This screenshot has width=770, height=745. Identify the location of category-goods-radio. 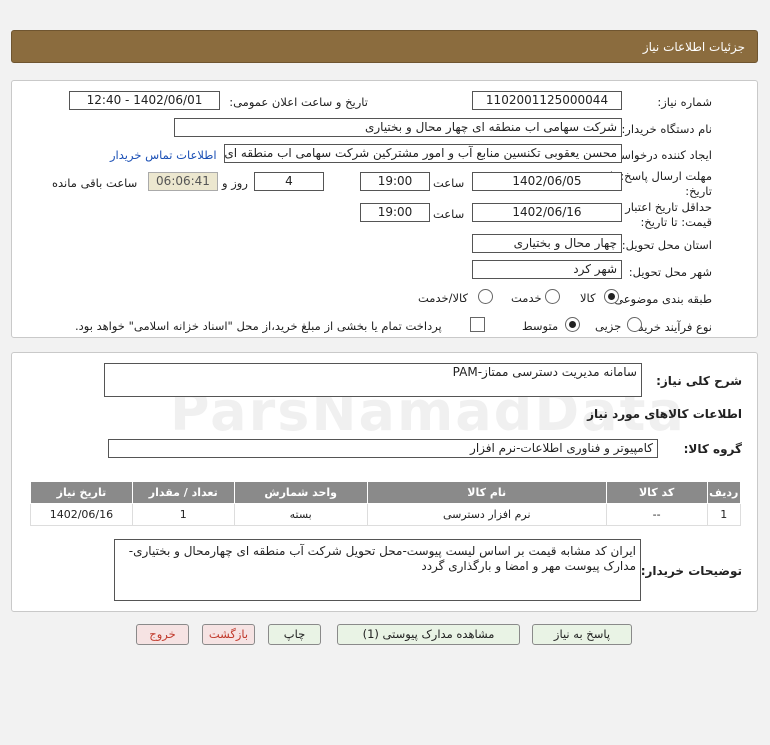
(611, 296).